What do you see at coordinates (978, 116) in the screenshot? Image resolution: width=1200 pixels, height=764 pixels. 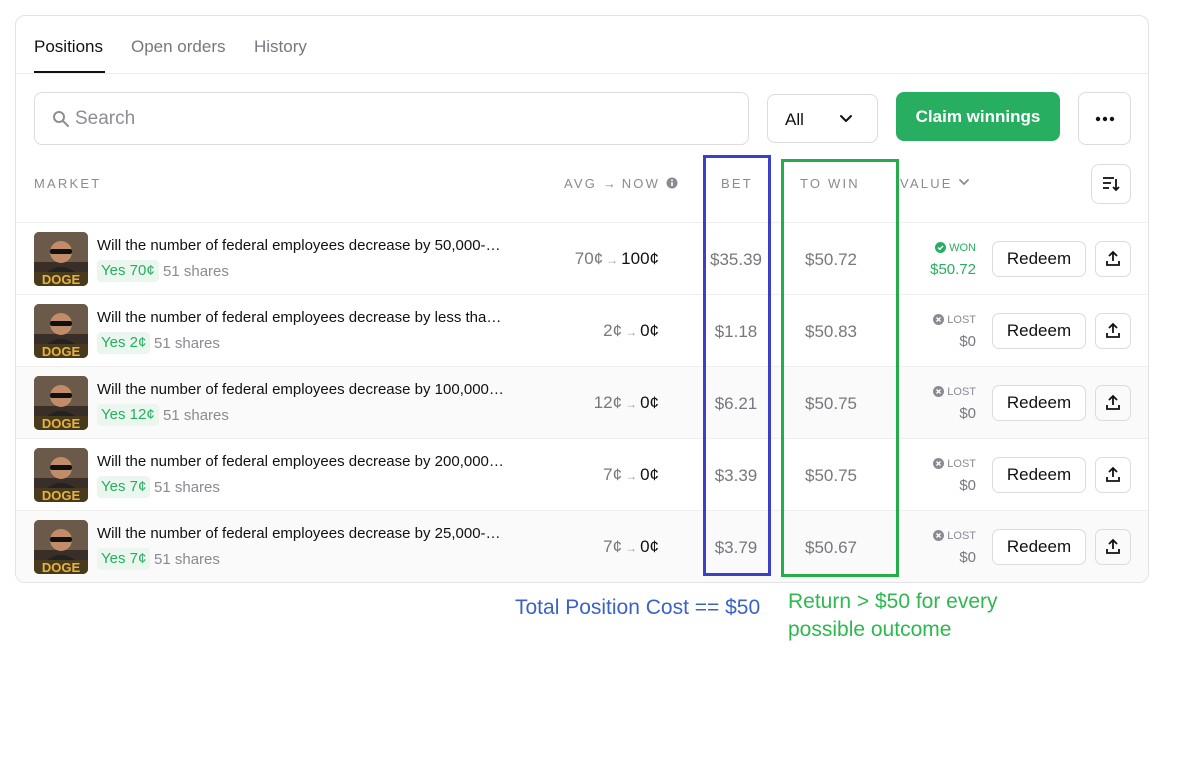 I see `claim-winnings-button: Claim winnings` at bounding box center [978, 116].